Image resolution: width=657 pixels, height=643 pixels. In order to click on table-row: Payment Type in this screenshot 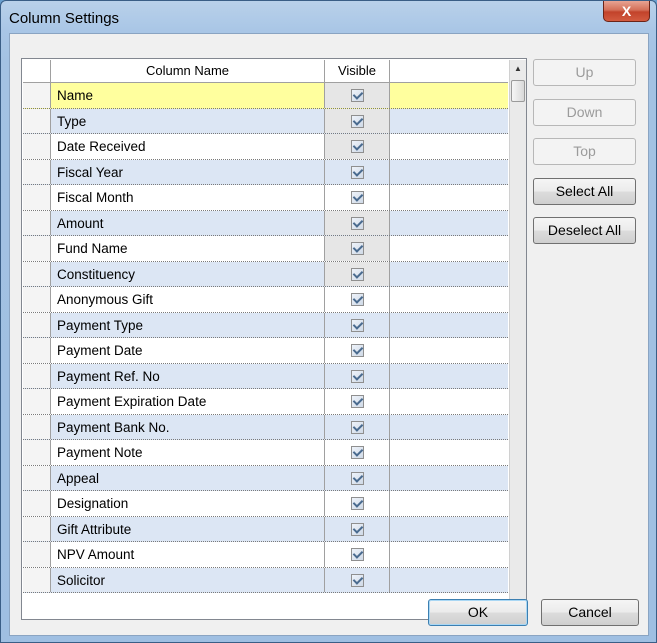, I will do `click(265, 325)`.